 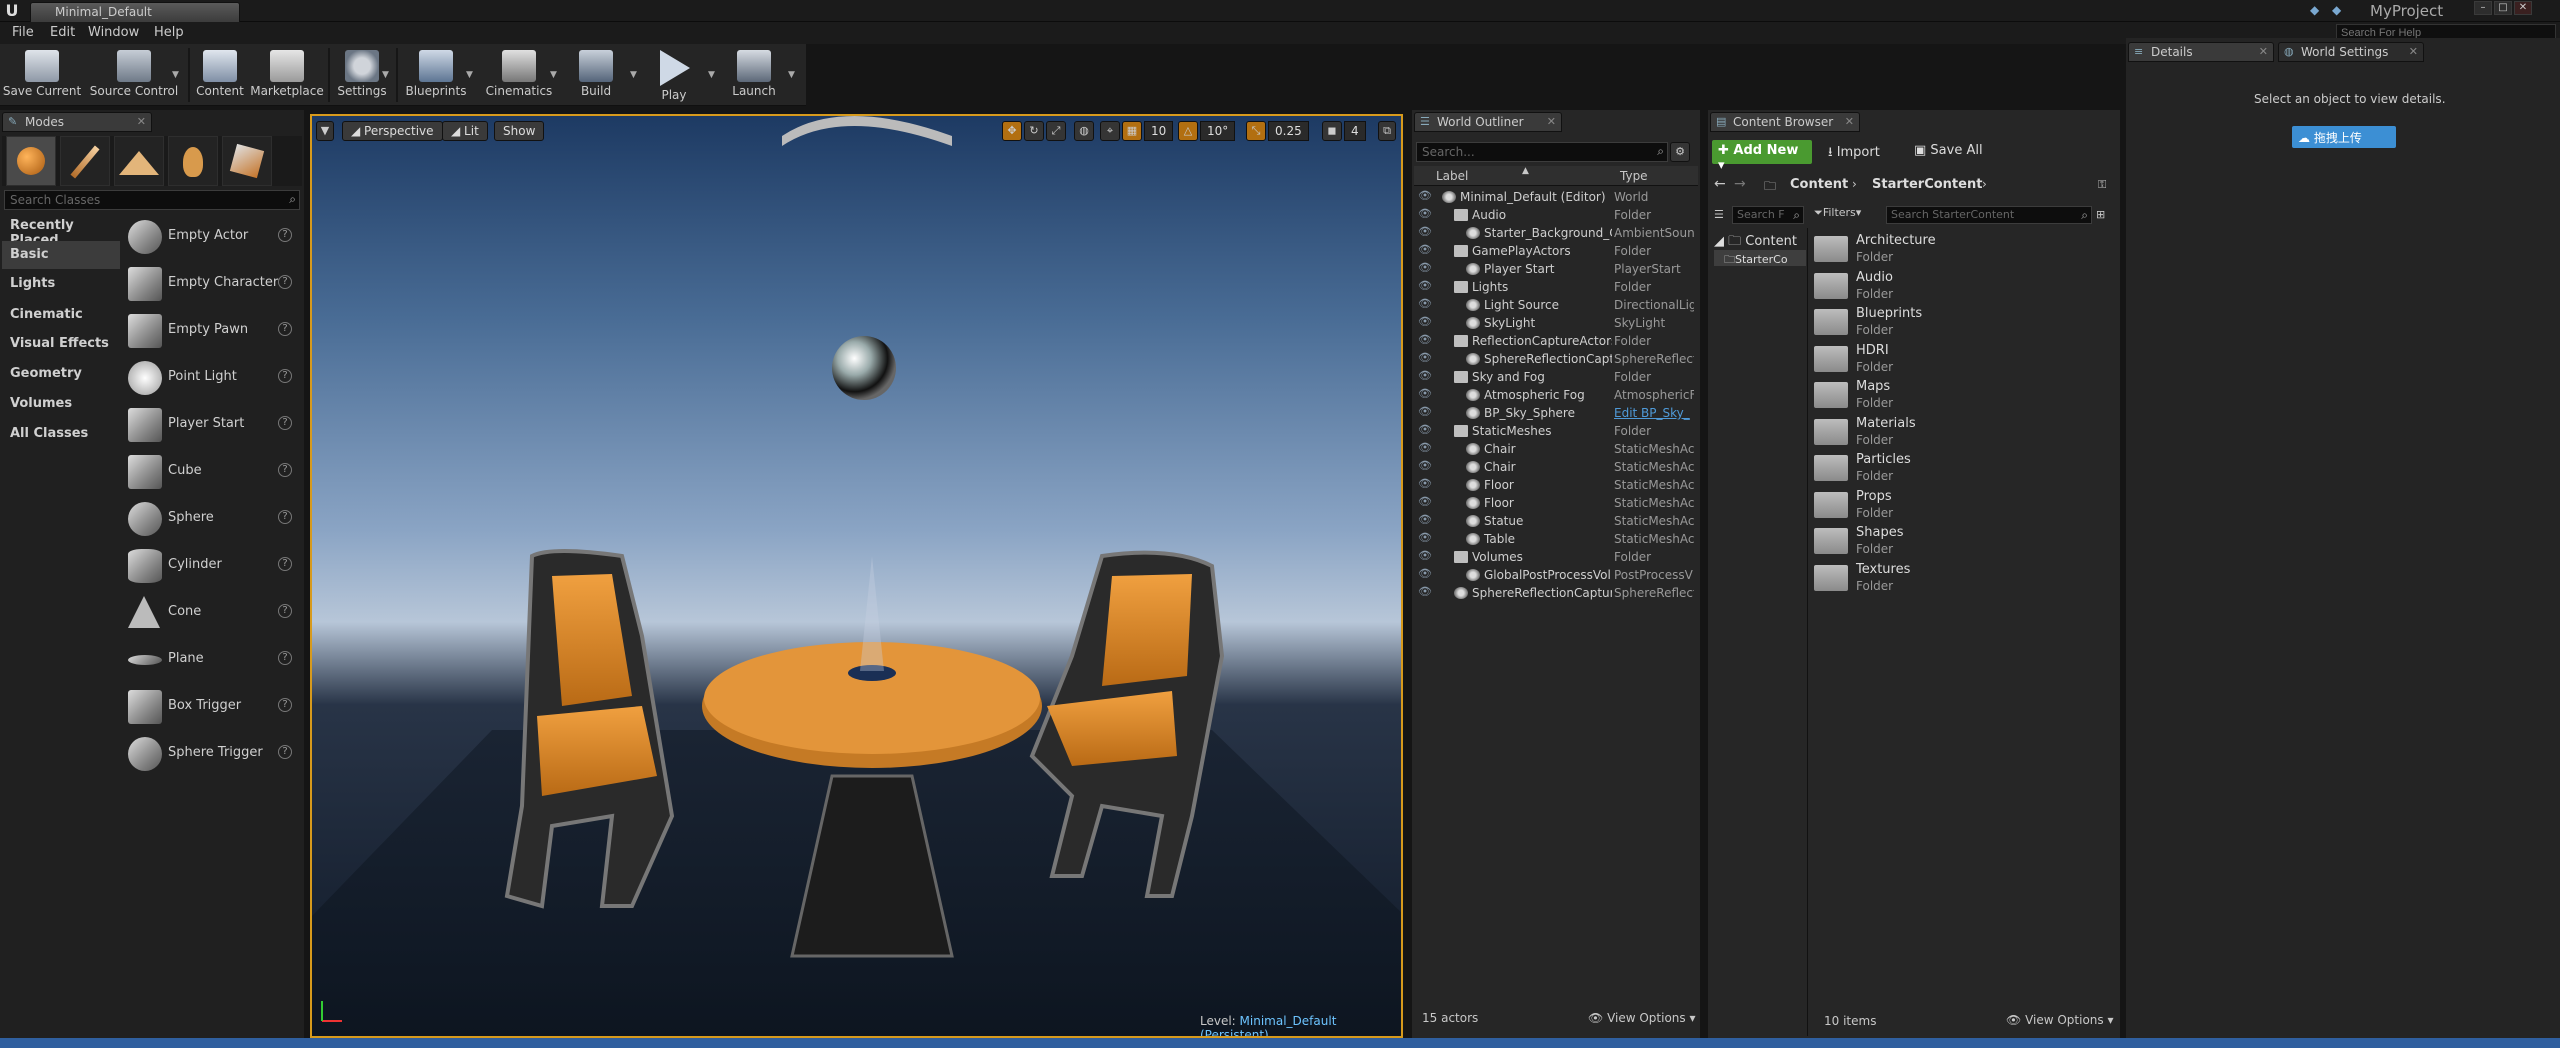 What do you see at coordinates (62, 32) in the screenshot?
I see `menu-edit: Edit` at bounding box center [62, 32].